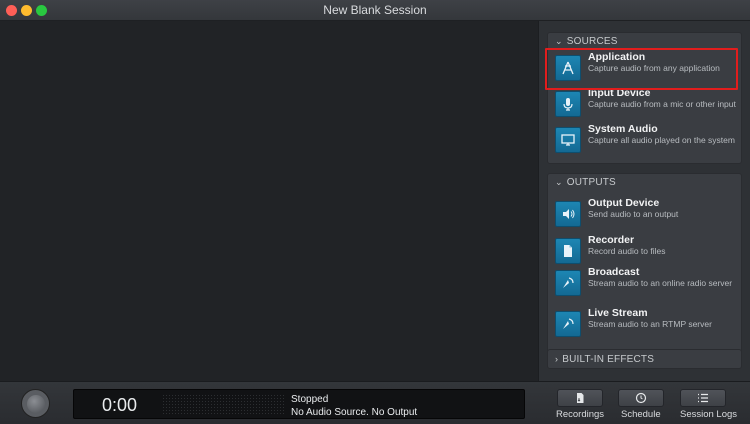  What do you see at coordinates (660, 283) in the screenshot?
I see `output-item-desc: Stream audio to an online radio server` at bounding box center [660, 283].